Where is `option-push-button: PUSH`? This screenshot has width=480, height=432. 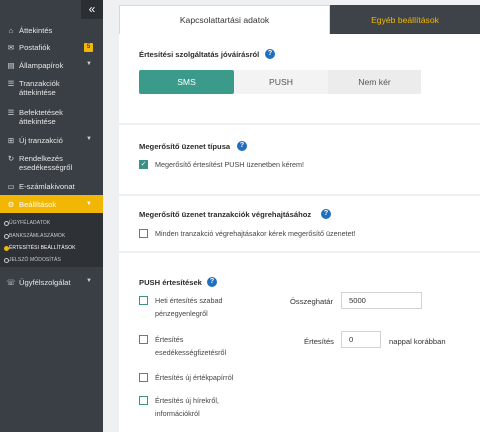 option-push-button: PUSH is located at coordinates (281, 82).